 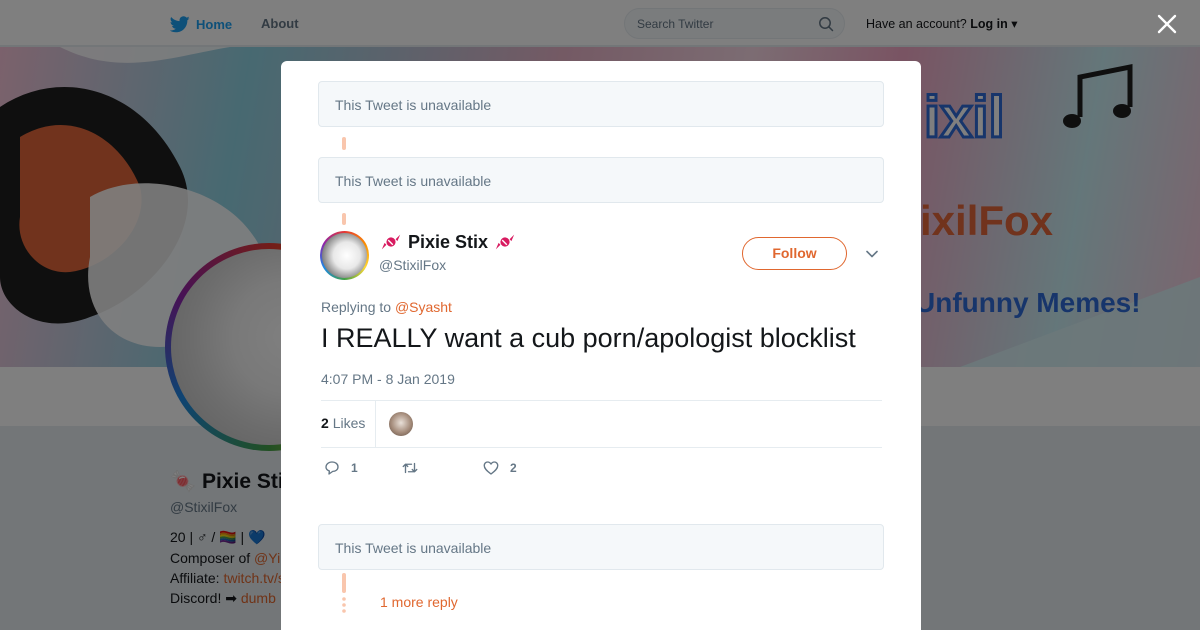 I want to click on retweet-button, so click(x=415, y=468).